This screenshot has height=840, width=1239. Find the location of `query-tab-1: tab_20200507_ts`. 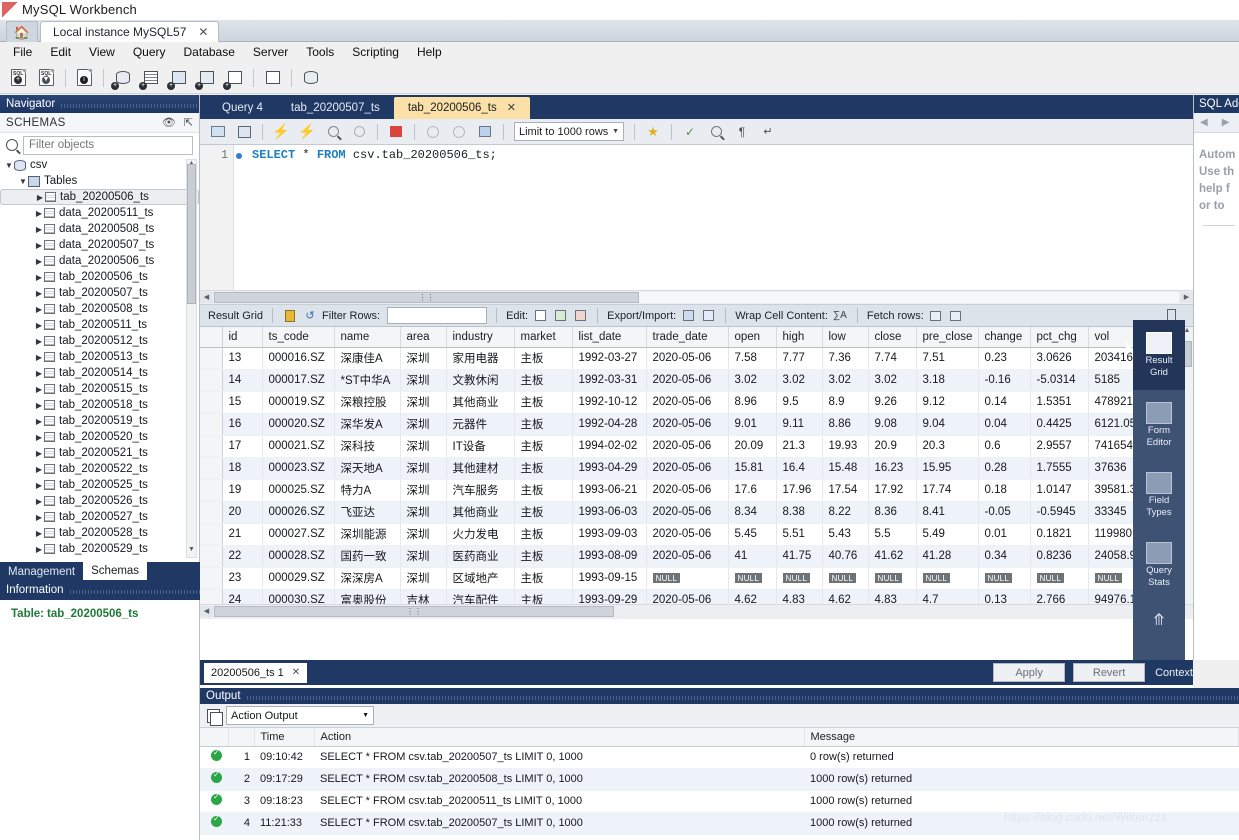

query-tab-1: tab_20200507_ts is located at coordinates (335, 108).